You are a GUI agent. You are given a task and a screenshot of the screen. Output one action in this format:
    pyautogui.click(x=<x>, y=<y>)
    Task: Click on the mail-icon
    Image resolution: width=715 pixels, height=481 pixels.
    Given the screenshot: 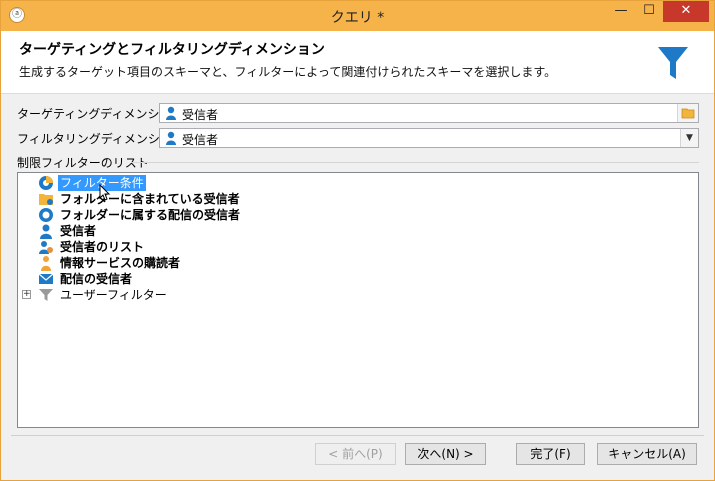 What is the action you would take?
    pyautogui.click(x=46, y=278)
    